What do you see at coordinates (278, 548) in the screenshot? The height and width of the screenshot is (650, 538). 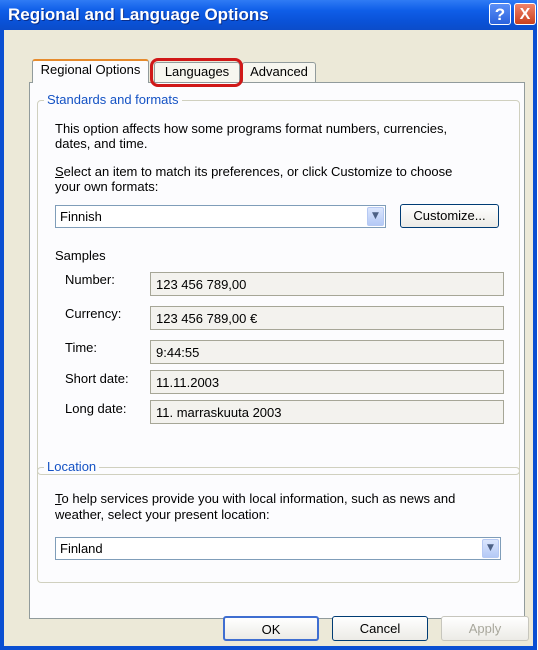 I see `location-select: Finland ▼` at bounding box center [278, 548].